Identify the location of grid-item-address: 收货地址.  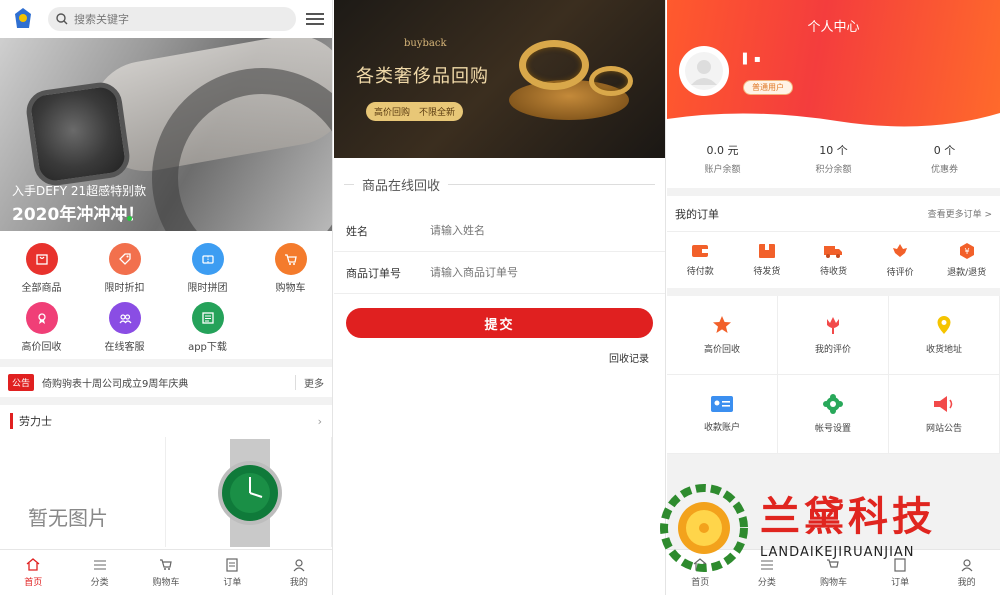
(944, 335).